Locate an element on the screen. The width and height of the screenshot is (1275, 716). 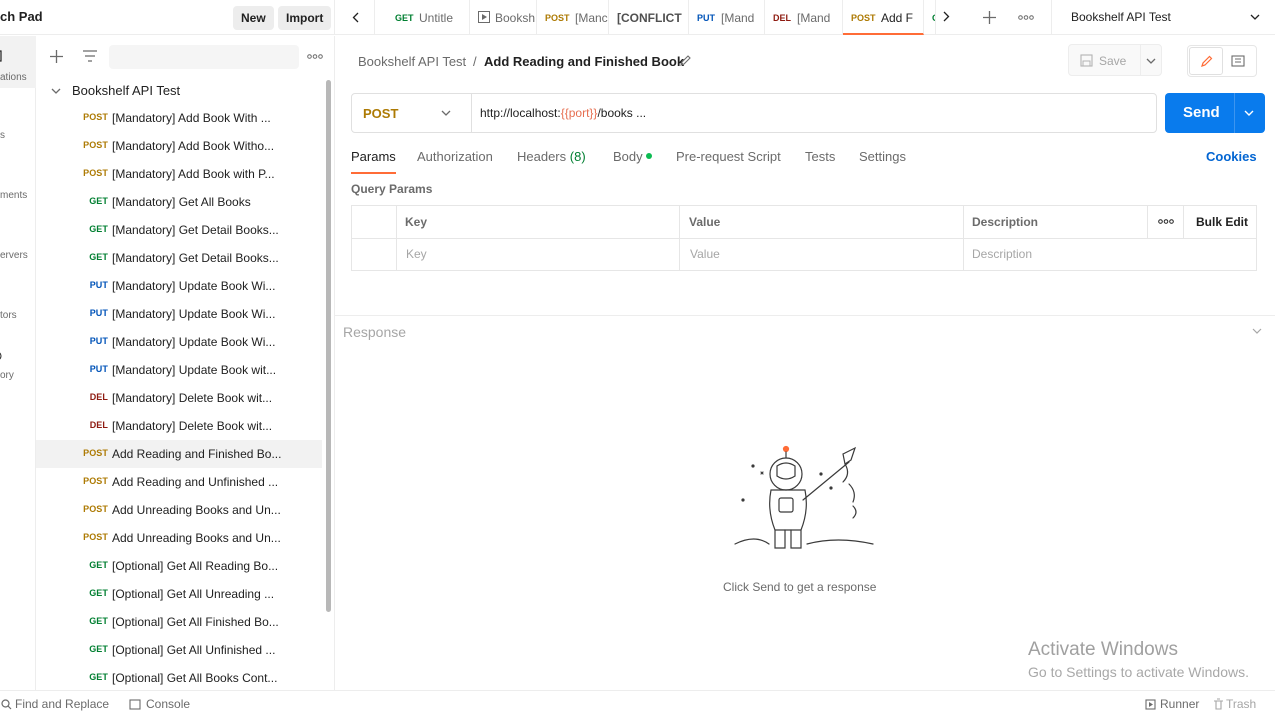
tab-tests: Tests is located at coordinates (820, 161).